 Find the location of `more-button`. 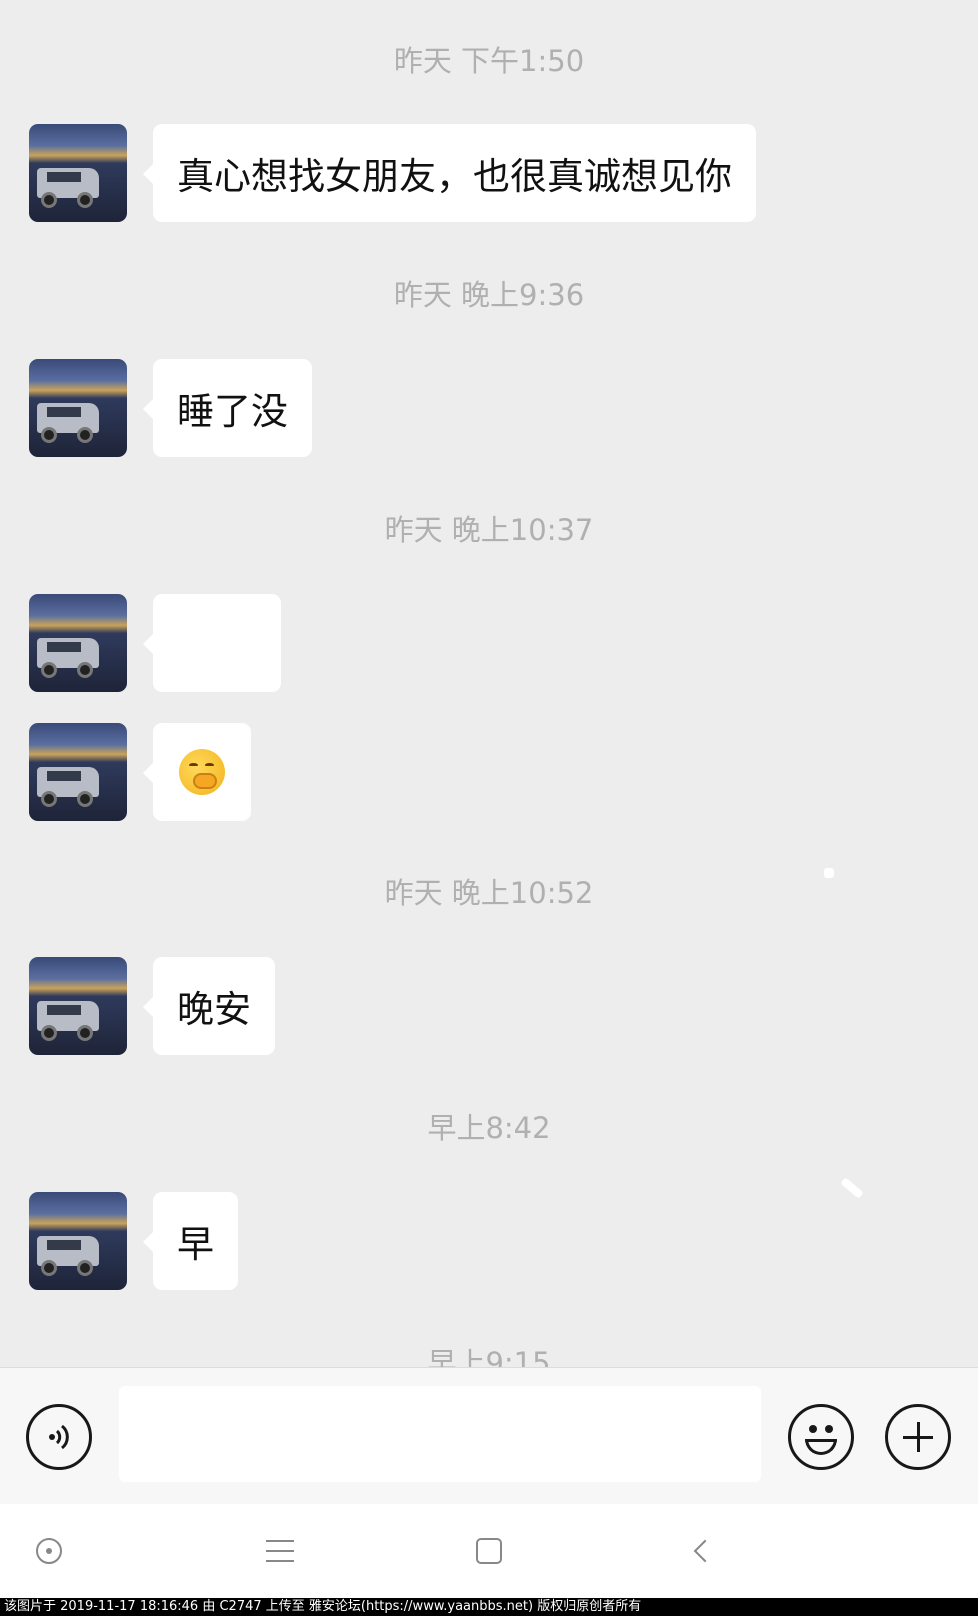

more-button is located at coordinates (918, 1437).